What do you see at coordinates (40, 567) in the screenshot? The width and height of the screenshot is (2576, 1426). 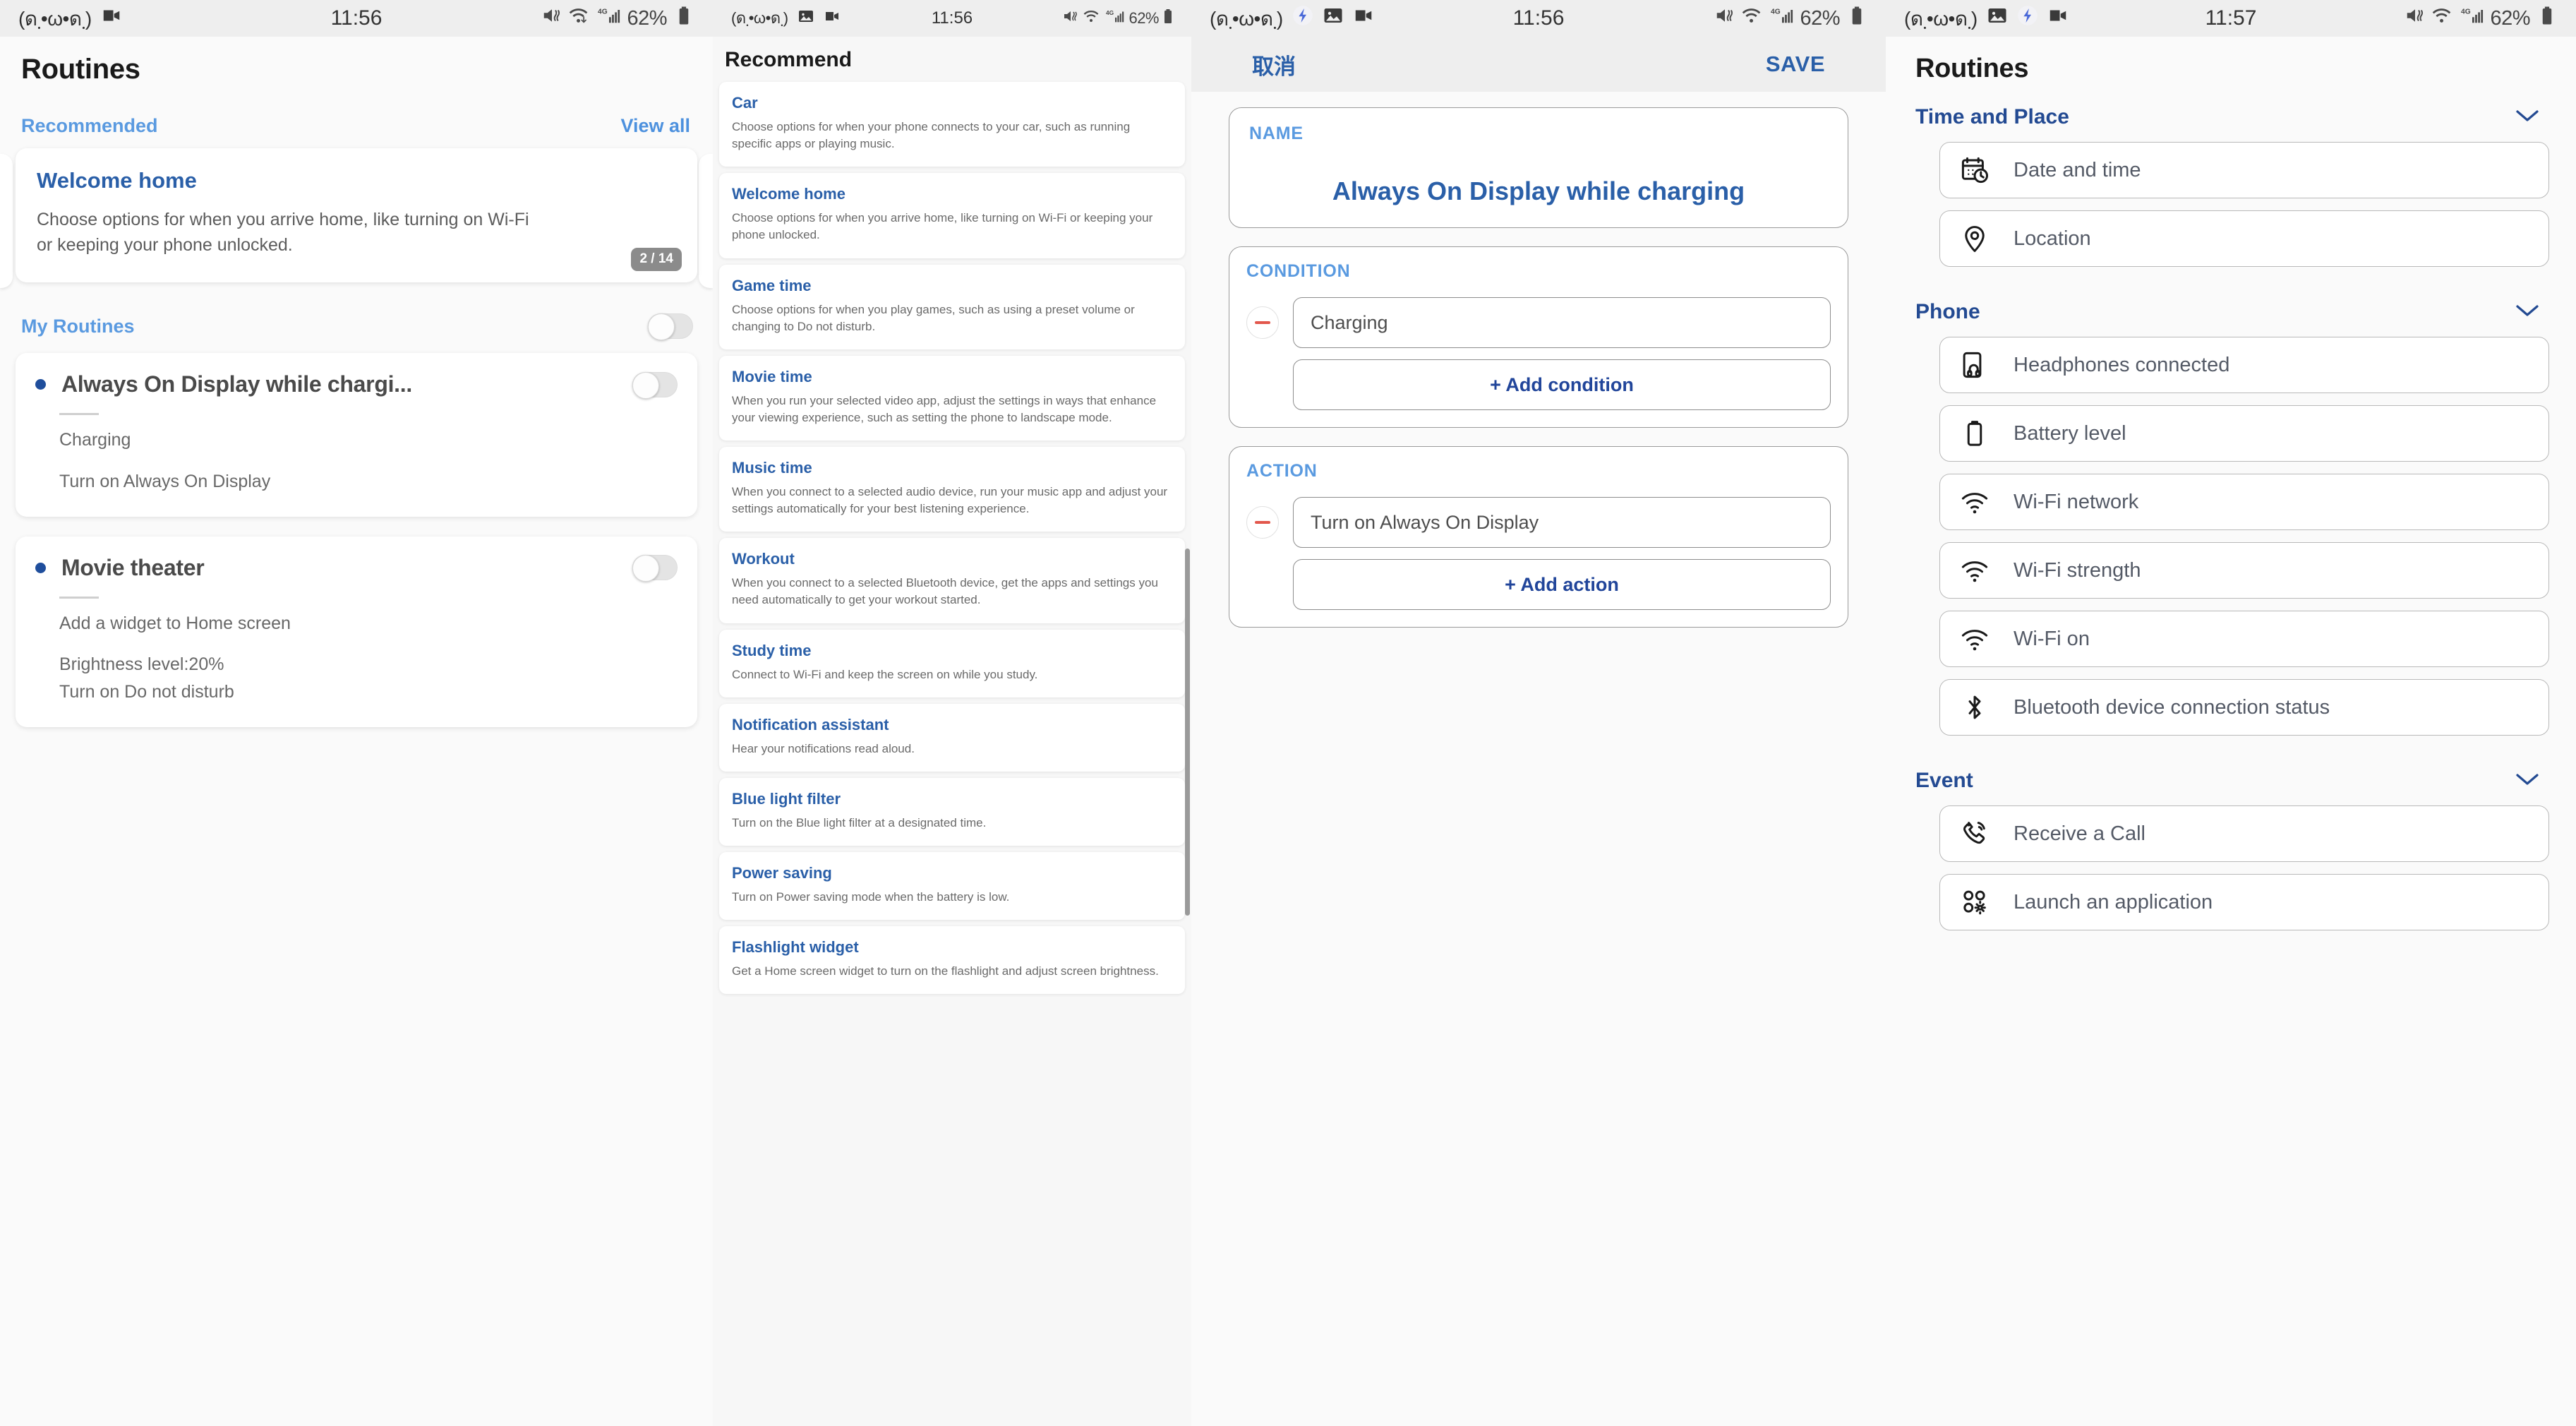 I see `routine-status-dot-icon` at bounding box center [40, 567].